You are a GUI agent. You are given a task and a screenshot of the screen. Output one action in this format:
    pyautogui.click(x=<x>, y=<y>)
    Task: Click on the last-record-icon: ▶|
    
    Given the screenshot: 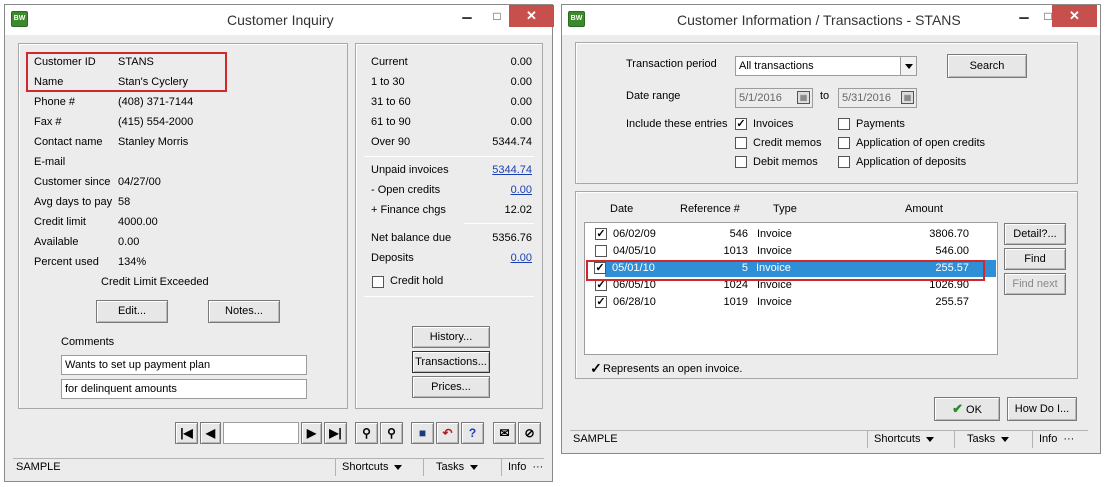 What is the action you would take?
    pyautogui.click(x=335, y=433)
    